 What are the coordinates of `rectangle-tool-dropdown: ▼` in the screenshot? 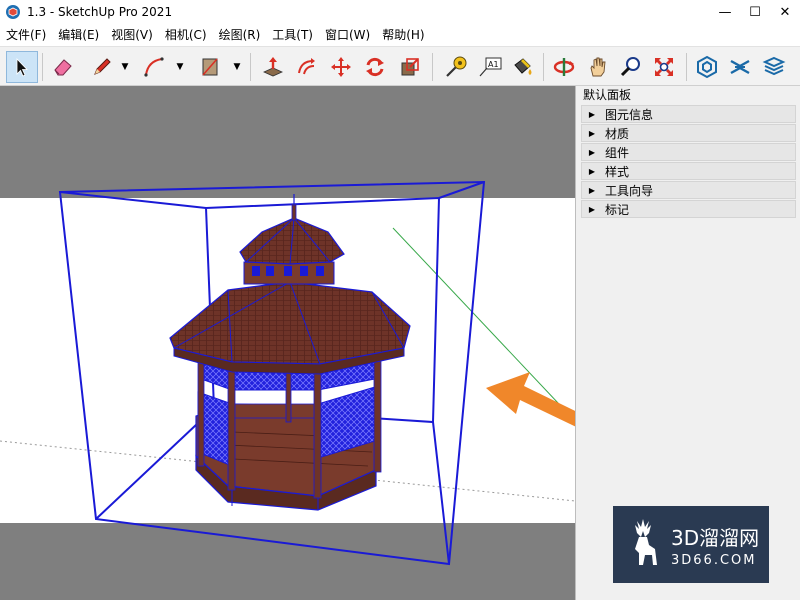 It's located at (237, 67).